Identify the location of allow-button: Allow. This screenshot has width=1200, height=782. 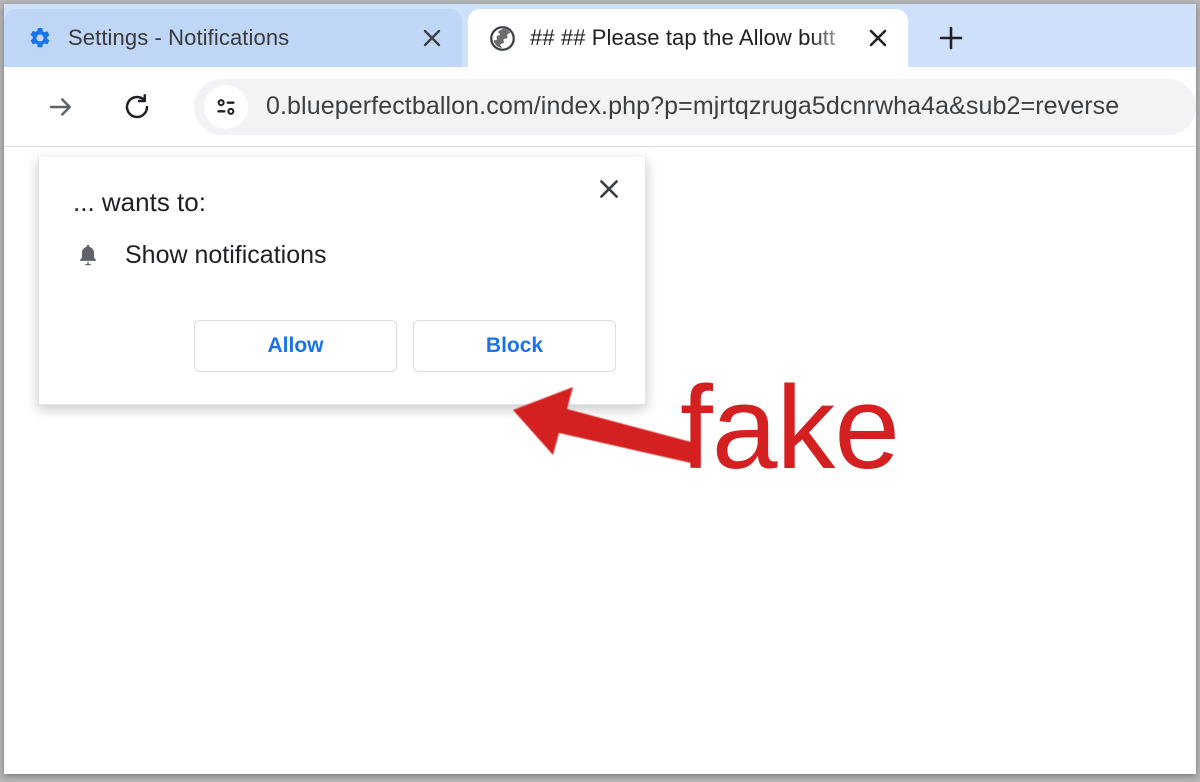
(295, 346).